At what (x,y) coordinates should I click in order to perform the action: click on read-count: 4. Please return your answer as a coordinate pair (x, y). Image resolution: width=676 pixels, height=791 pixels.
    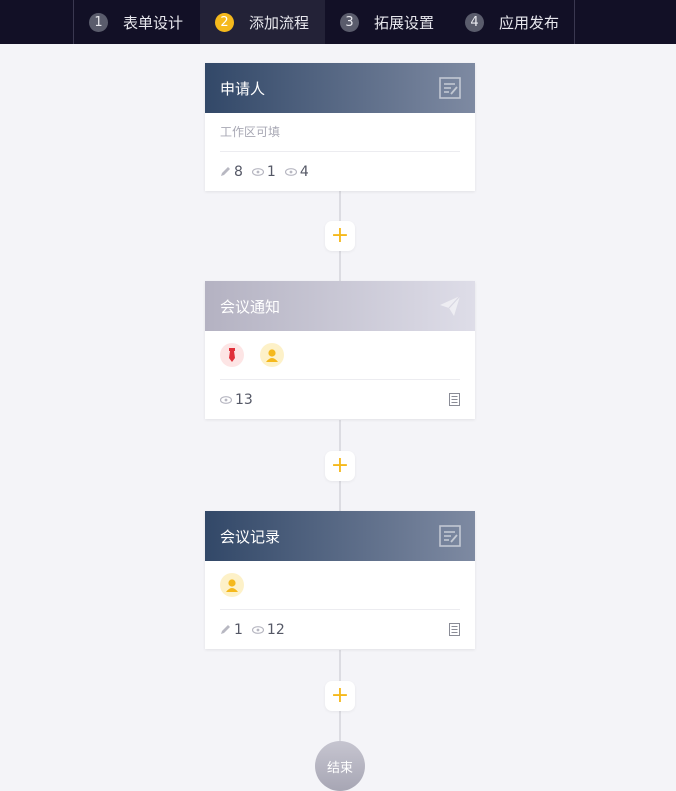
    Looking at the image, I should click on (296, 172).